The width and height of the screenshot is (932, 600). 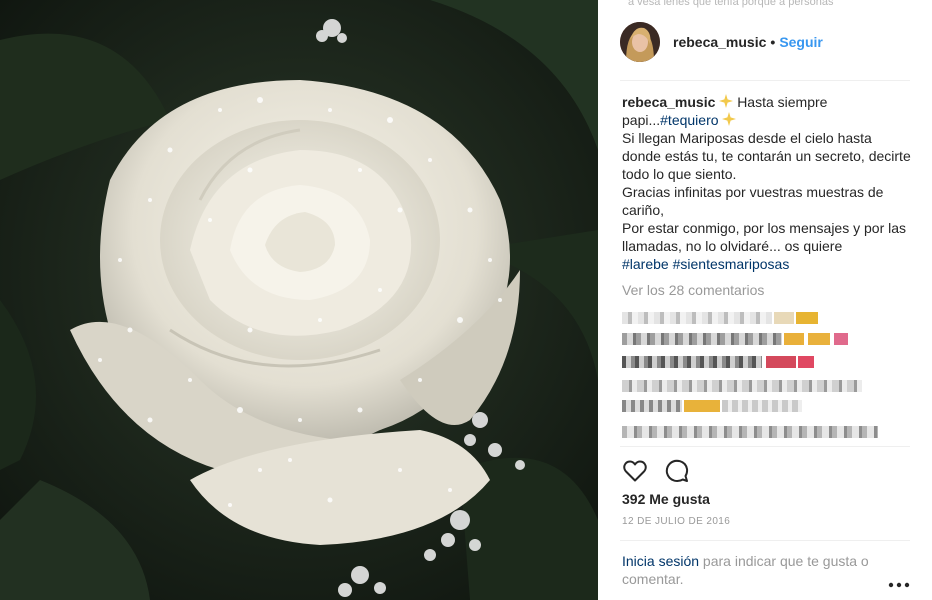 I want to click on caption-username: rebeca_music, so click(x=668, y=102).